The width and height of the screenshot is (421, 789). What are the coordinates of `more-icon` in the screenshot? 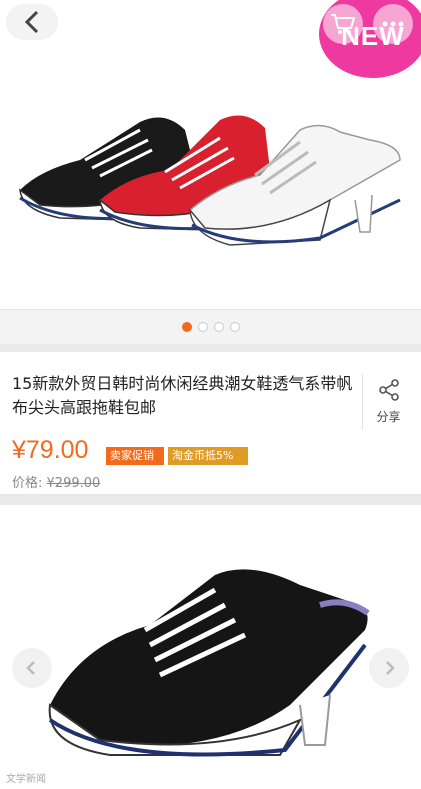 It's located at (393, 24).